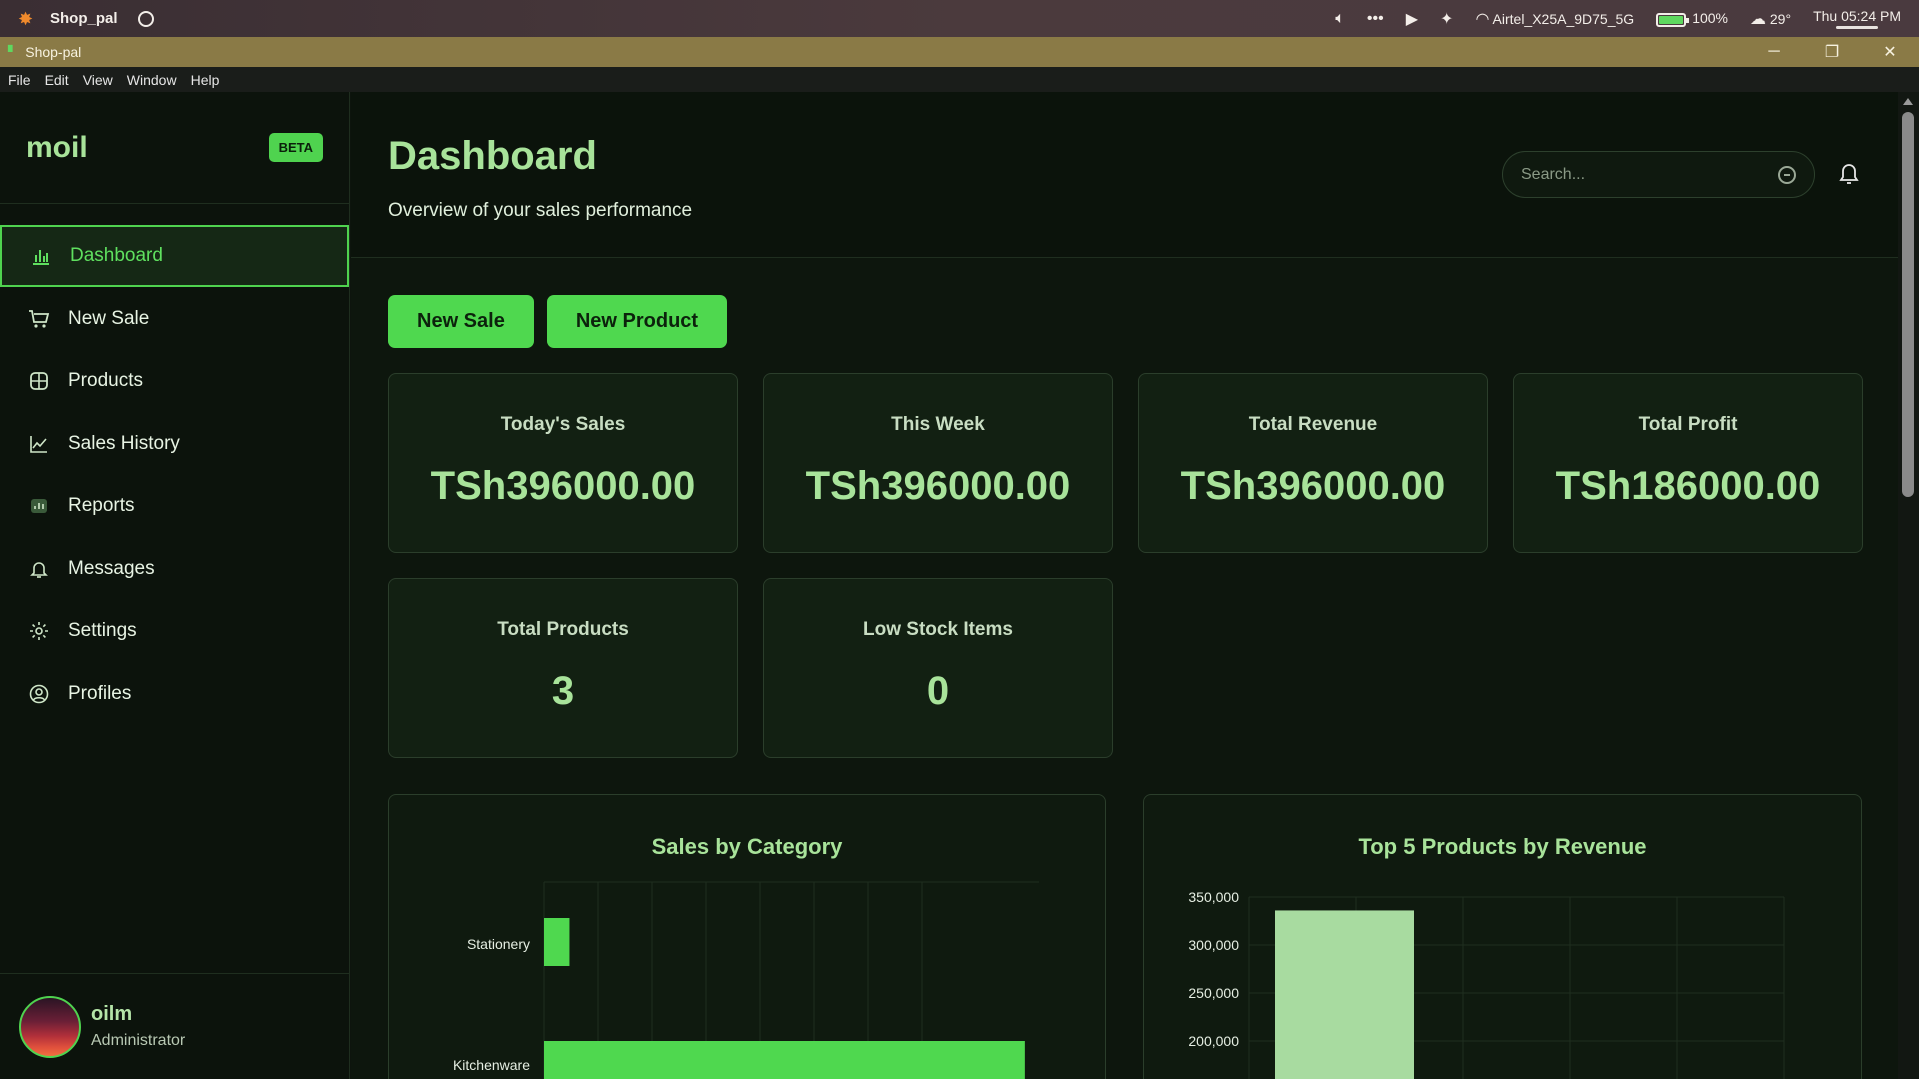 The width and height of the screenshot is (1919, 1079). Describe the element at coordinates (461, 321) in the screenshot. I see `new-sale-button: New Sale` at that location.